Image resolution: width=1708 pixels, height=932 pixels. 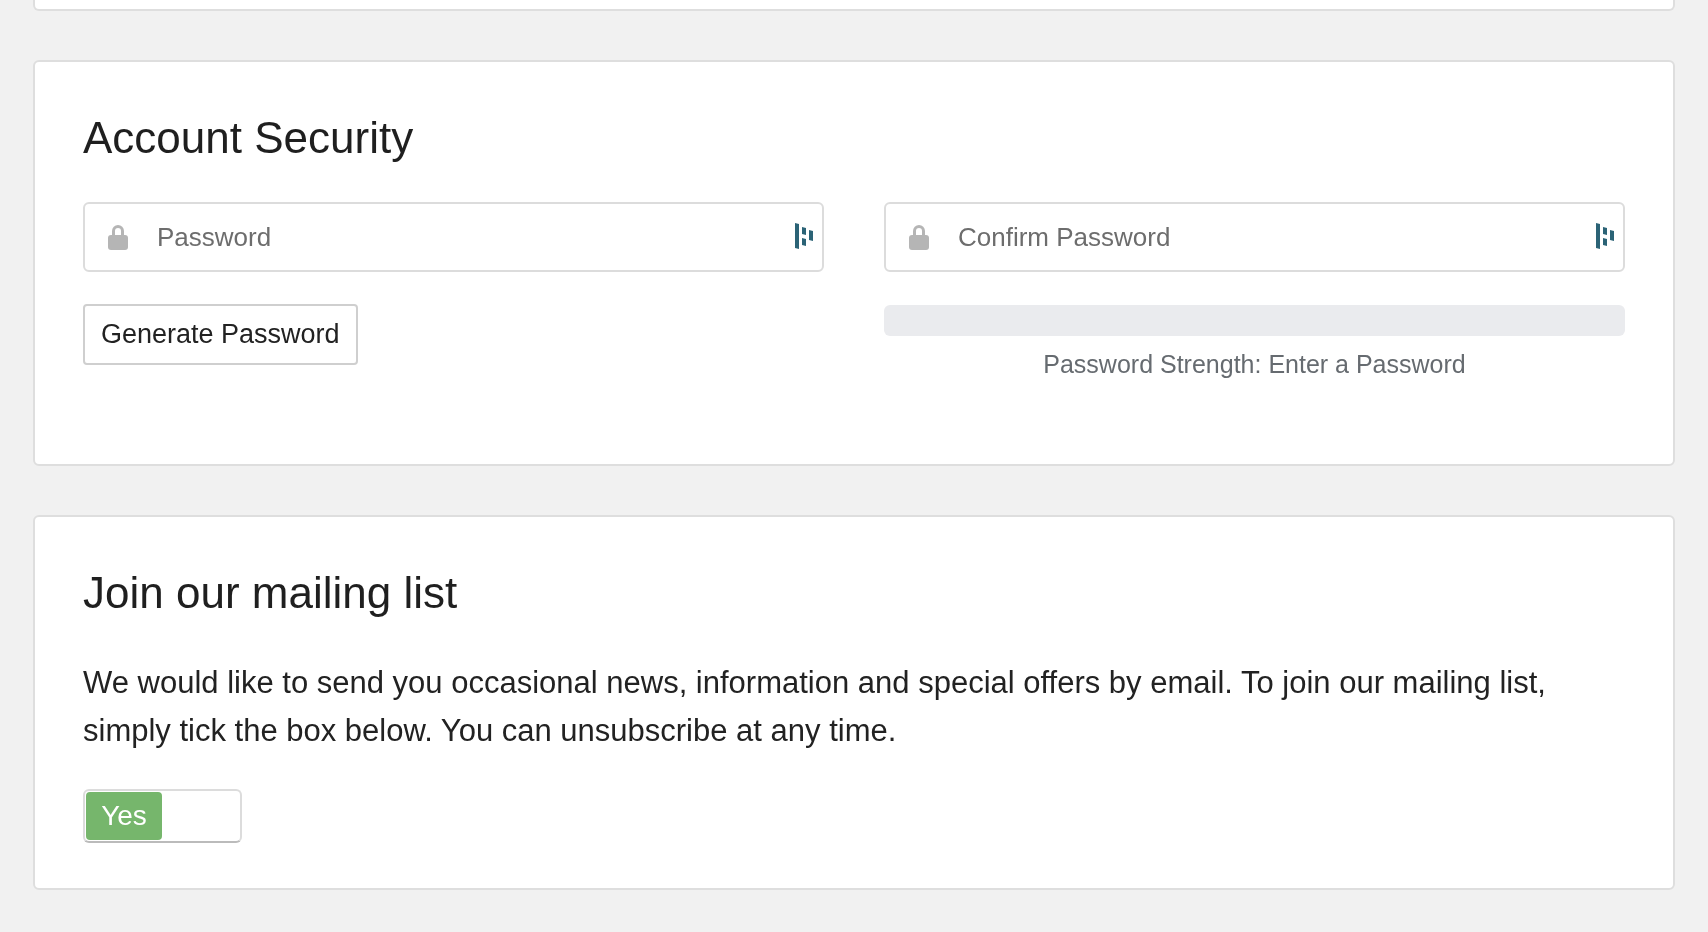 I want to click on strength-text: Password Strength: Enter a Password, so click(x=1254, y=364).